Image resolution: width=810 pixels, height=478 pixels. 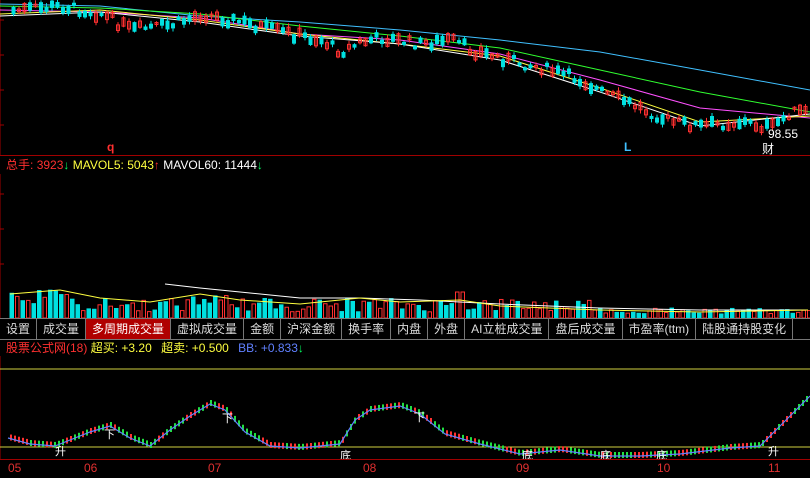 What do you see at coordinates (744, 329) in the screenshot?
I see `tab-northbound-holding: 陆股通持股变化` at bounding box center [744, 329].